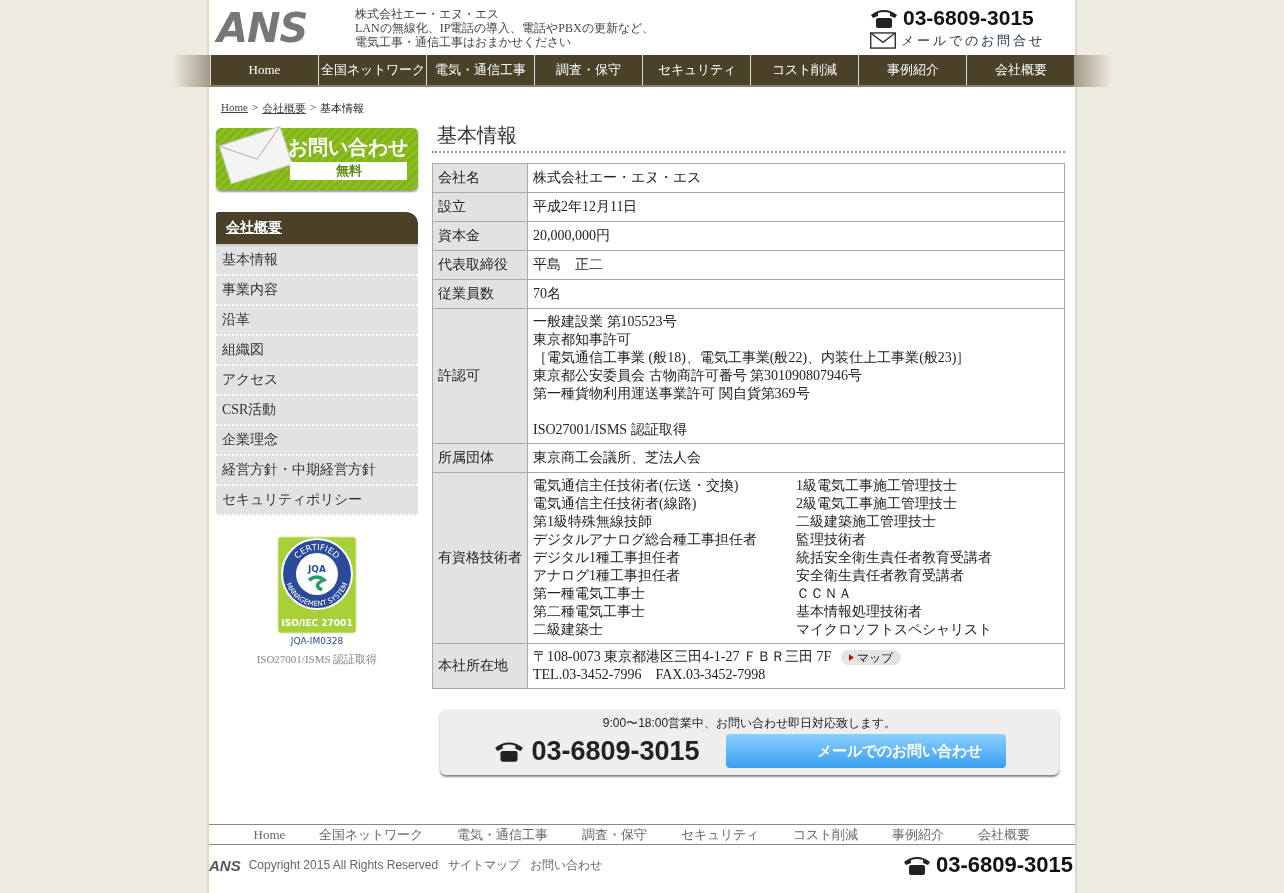 This screenshot has height=893, width=1284. I want to click on qualification: マイクロソフトスペシャリスト, so click(894, 630).